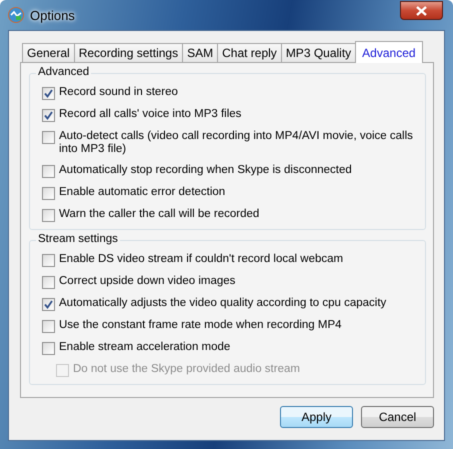 Image resolution: width=453 pixels, height=449 pixels. I want to click on option-label: Record all calls' voice into MP3 files, so click(150, 114).